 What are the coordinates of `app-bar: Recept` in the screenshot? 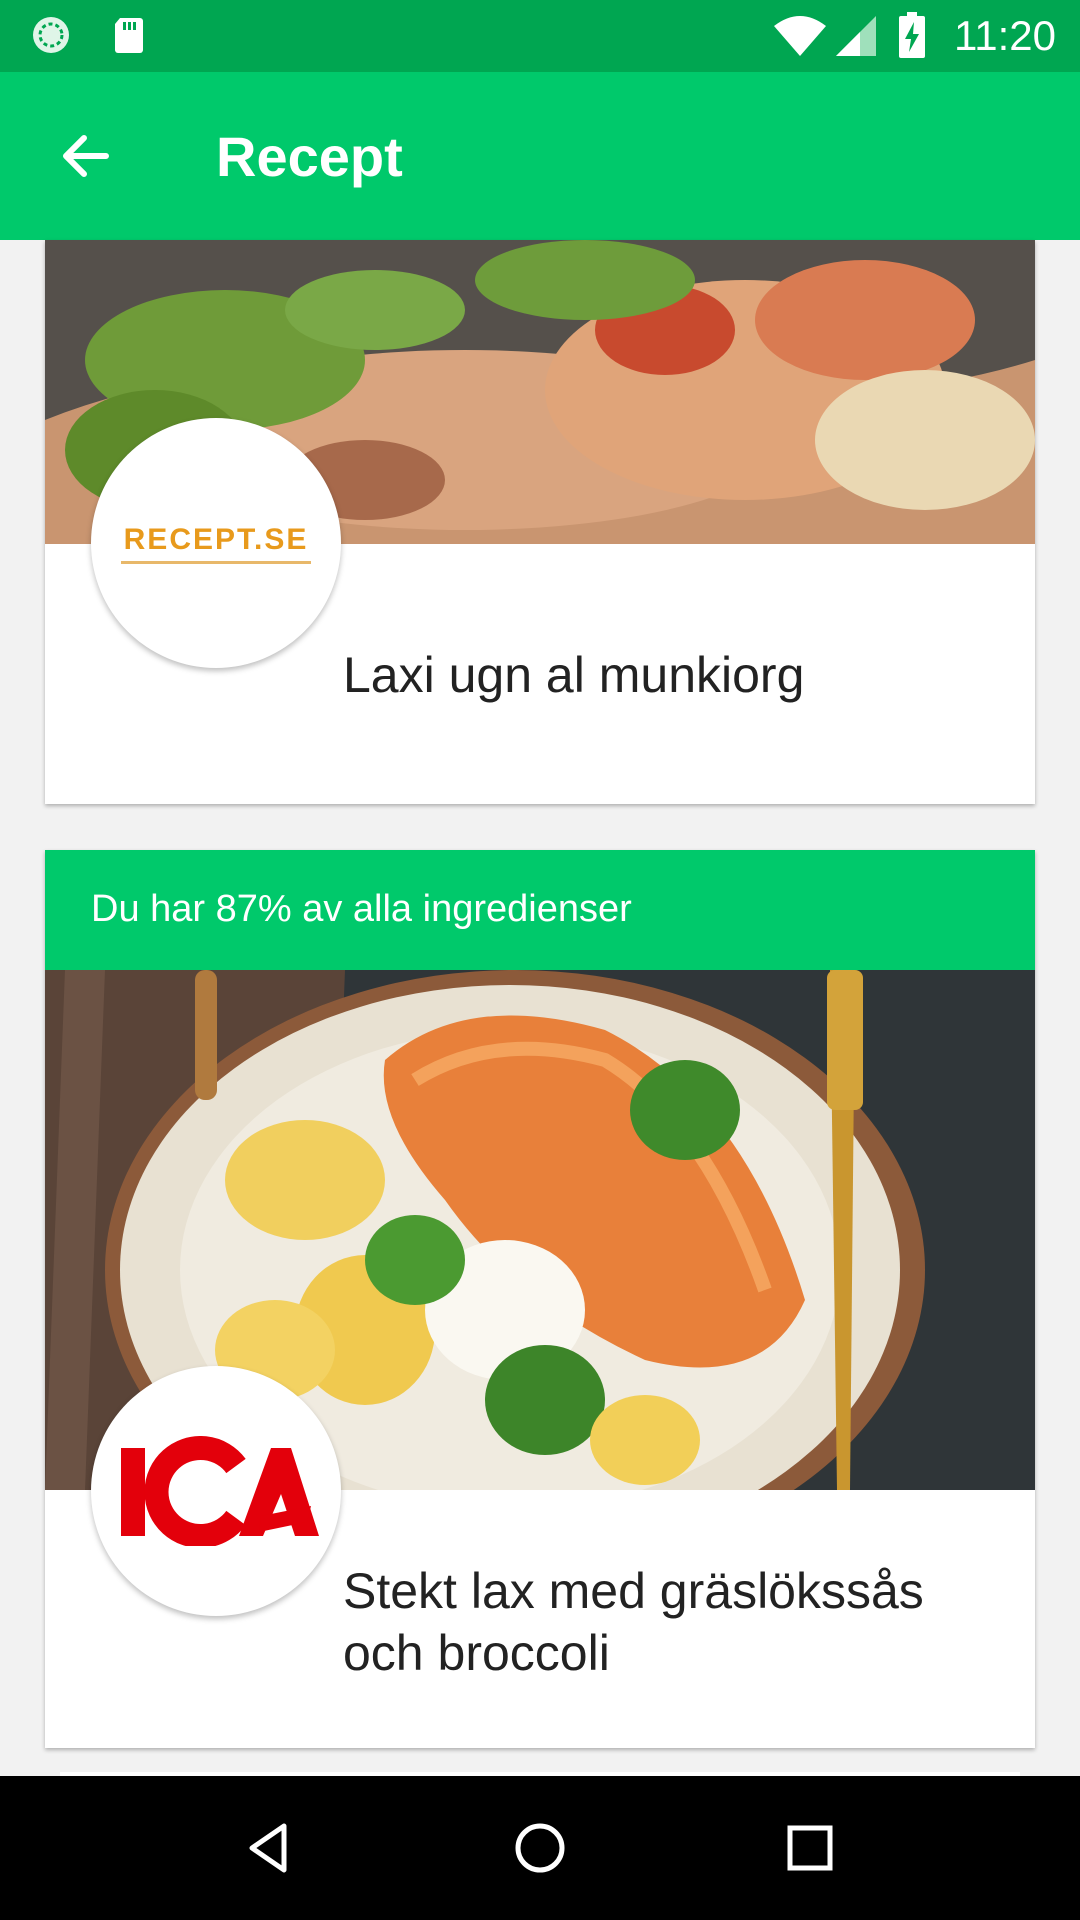 It's located at (540, 156).